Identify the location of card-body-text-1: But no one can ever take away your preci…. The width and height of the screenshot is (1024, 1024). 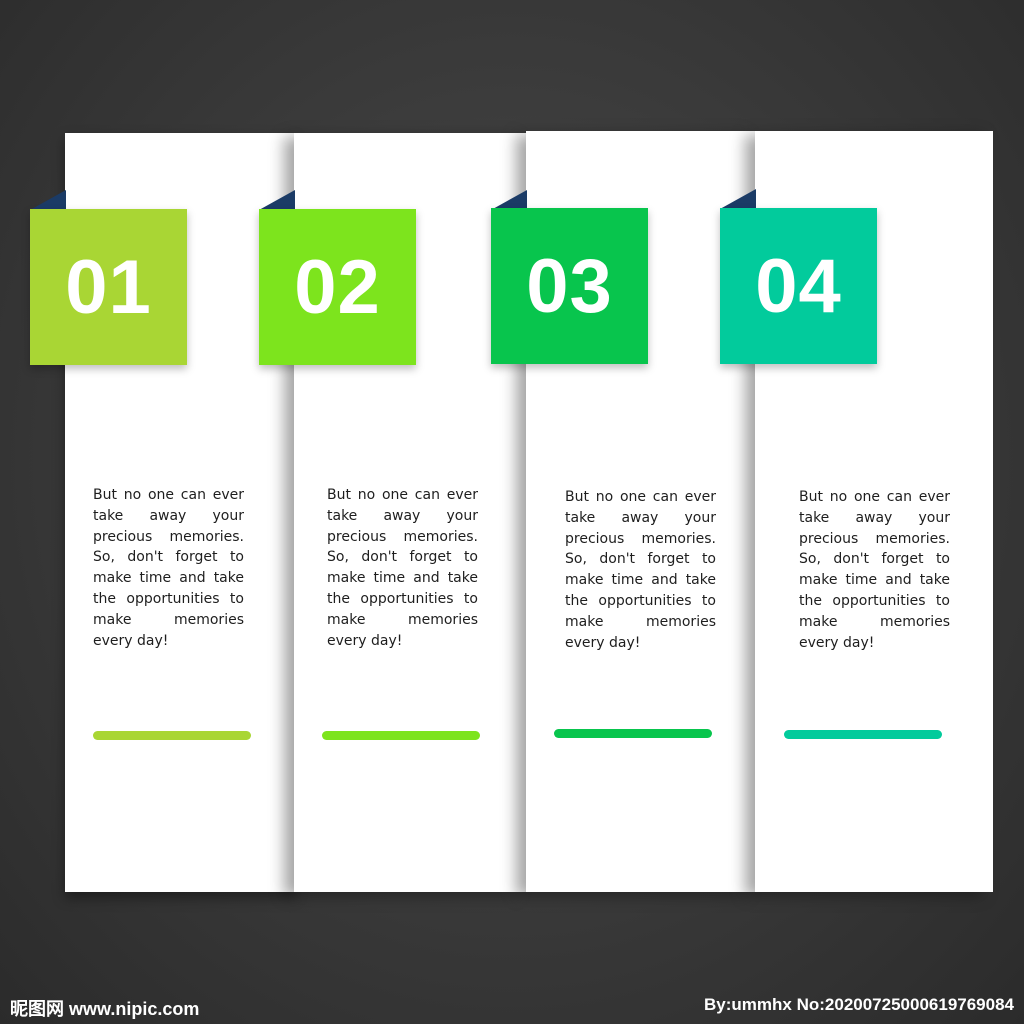
(168, 568).